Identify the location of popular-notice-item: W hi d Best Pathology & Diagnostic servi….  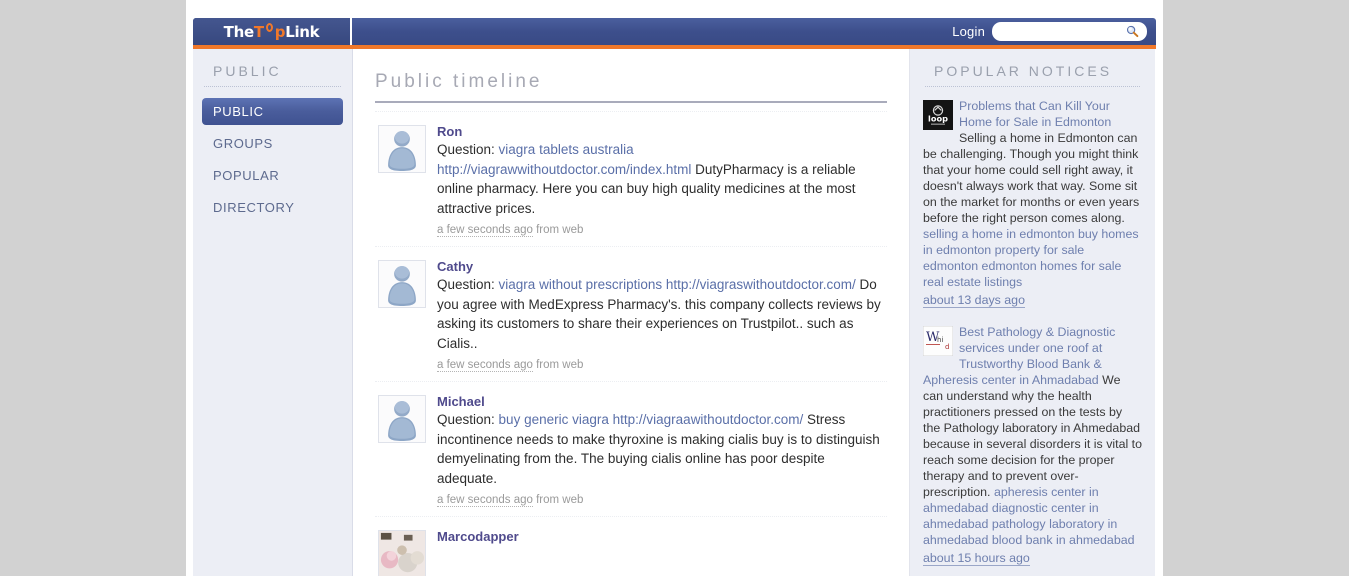
(1032, 445).